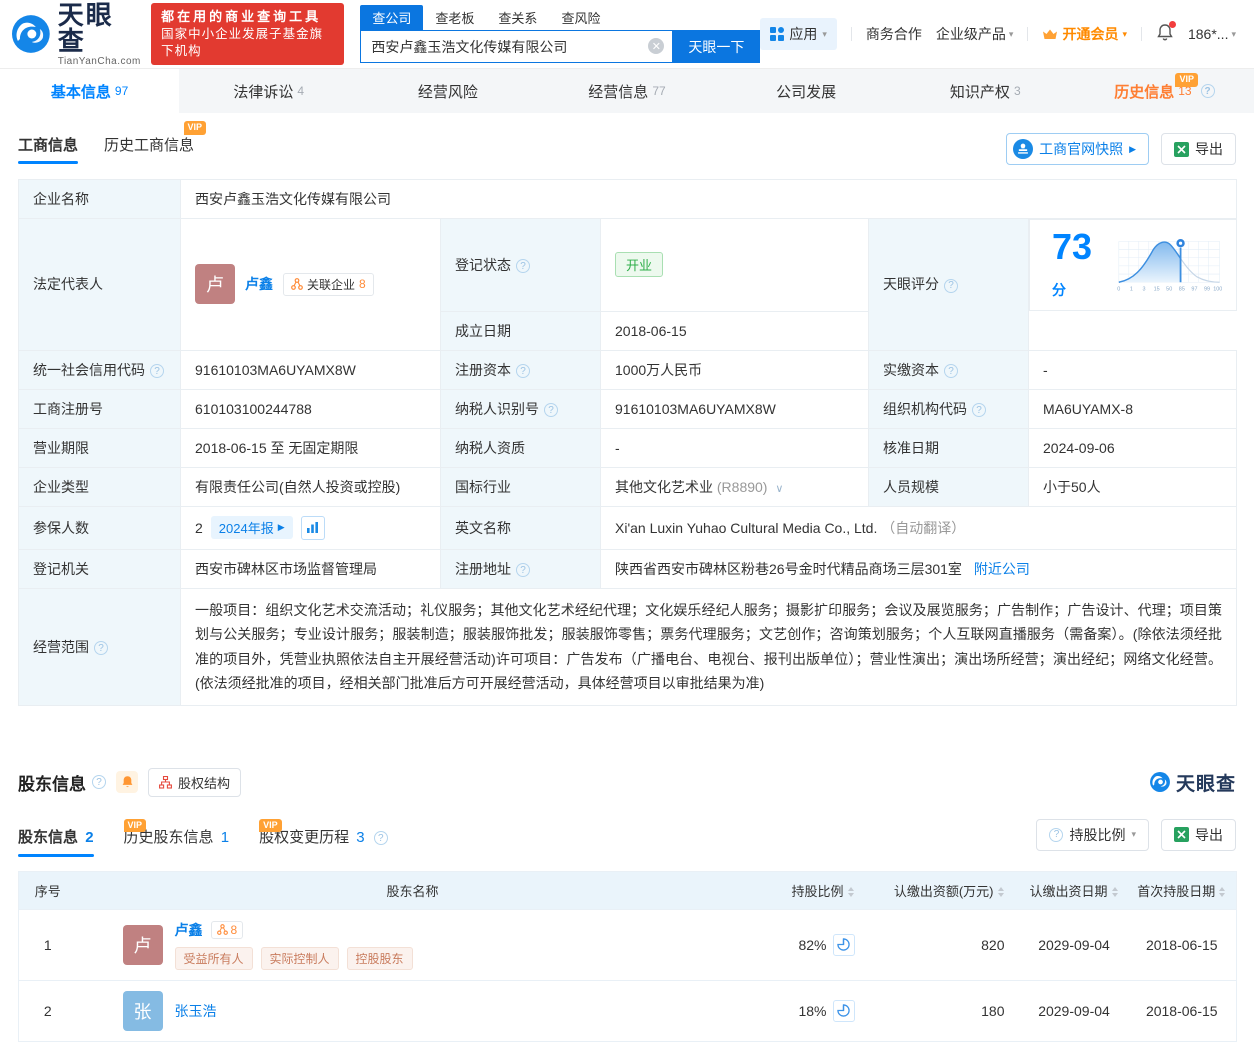 The image size is (1254, 1042). What do you see at coordinates (945, 890) in the screenshot?
I see `col-amount: 认缴出资额(万元)` at bounding box center [945, 890].